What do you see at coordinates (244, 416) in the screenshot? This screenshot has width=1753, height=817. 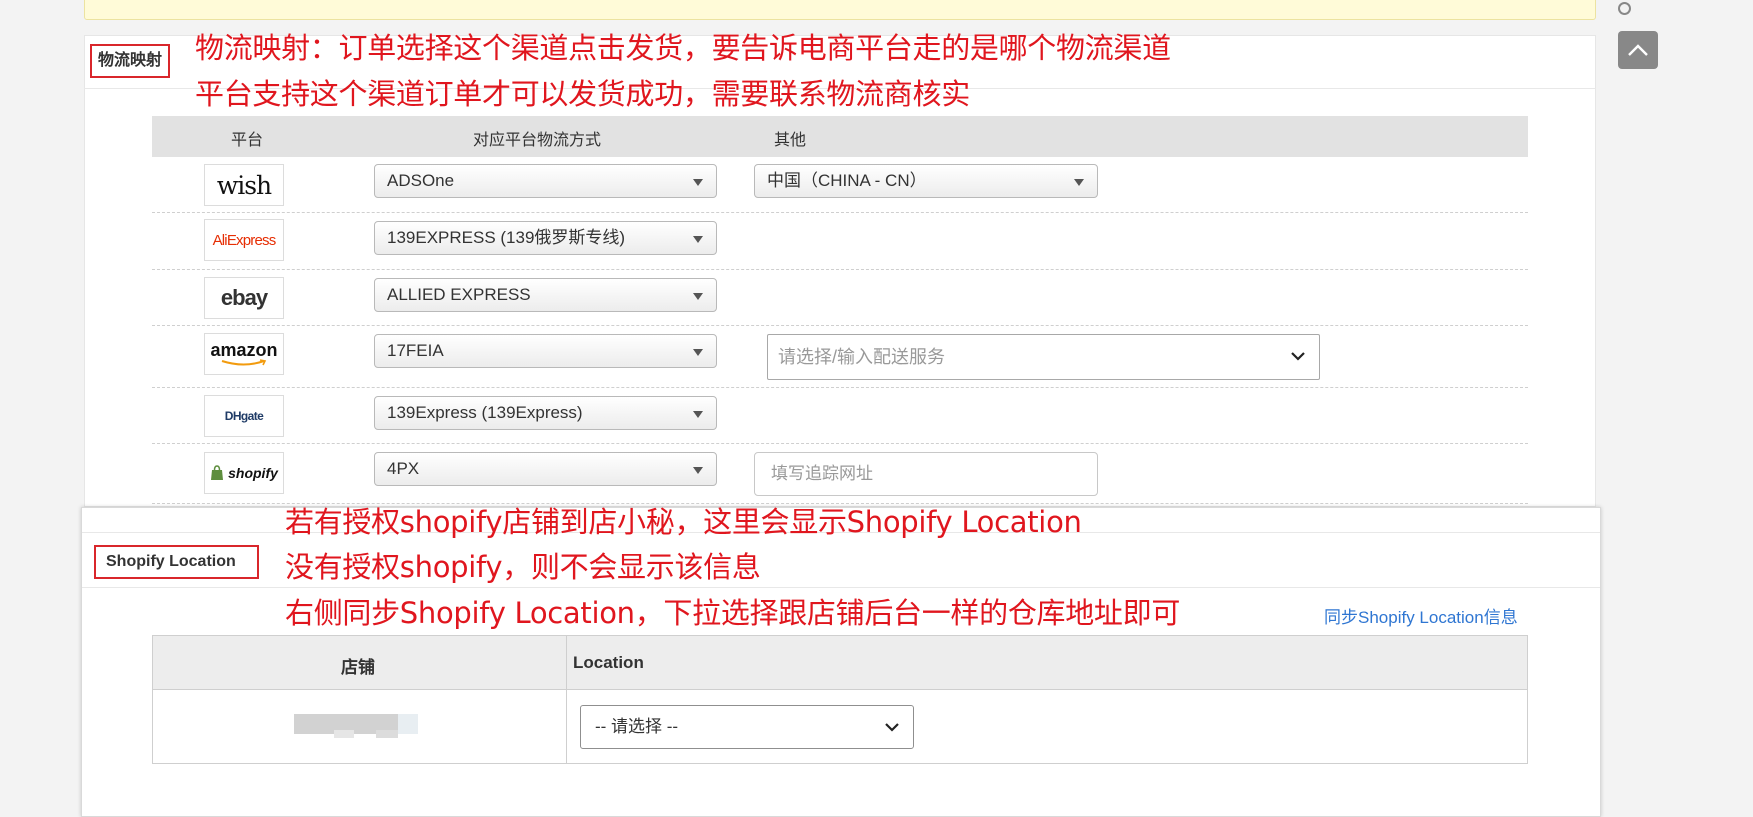 I see `dhgate-logo: DHgate` at bounding box center [244, 416].